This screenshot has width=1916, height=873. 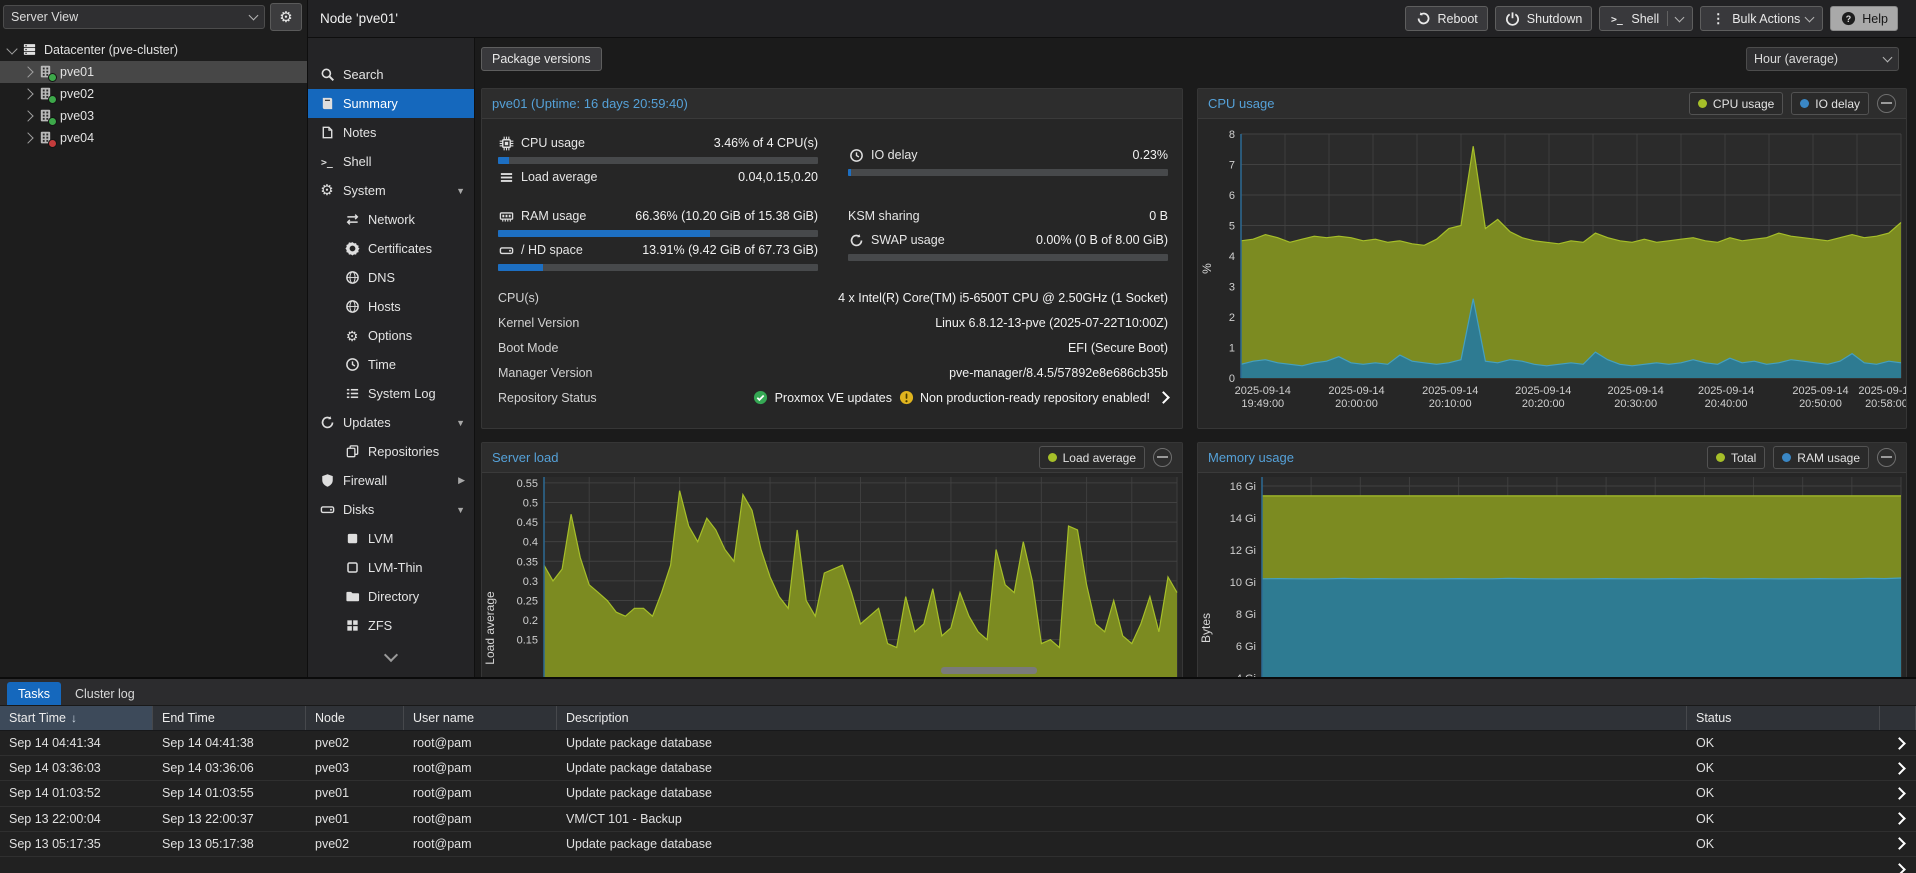 I want to click on time-range-selector: Hour (average), so click(x=1822, y=59).